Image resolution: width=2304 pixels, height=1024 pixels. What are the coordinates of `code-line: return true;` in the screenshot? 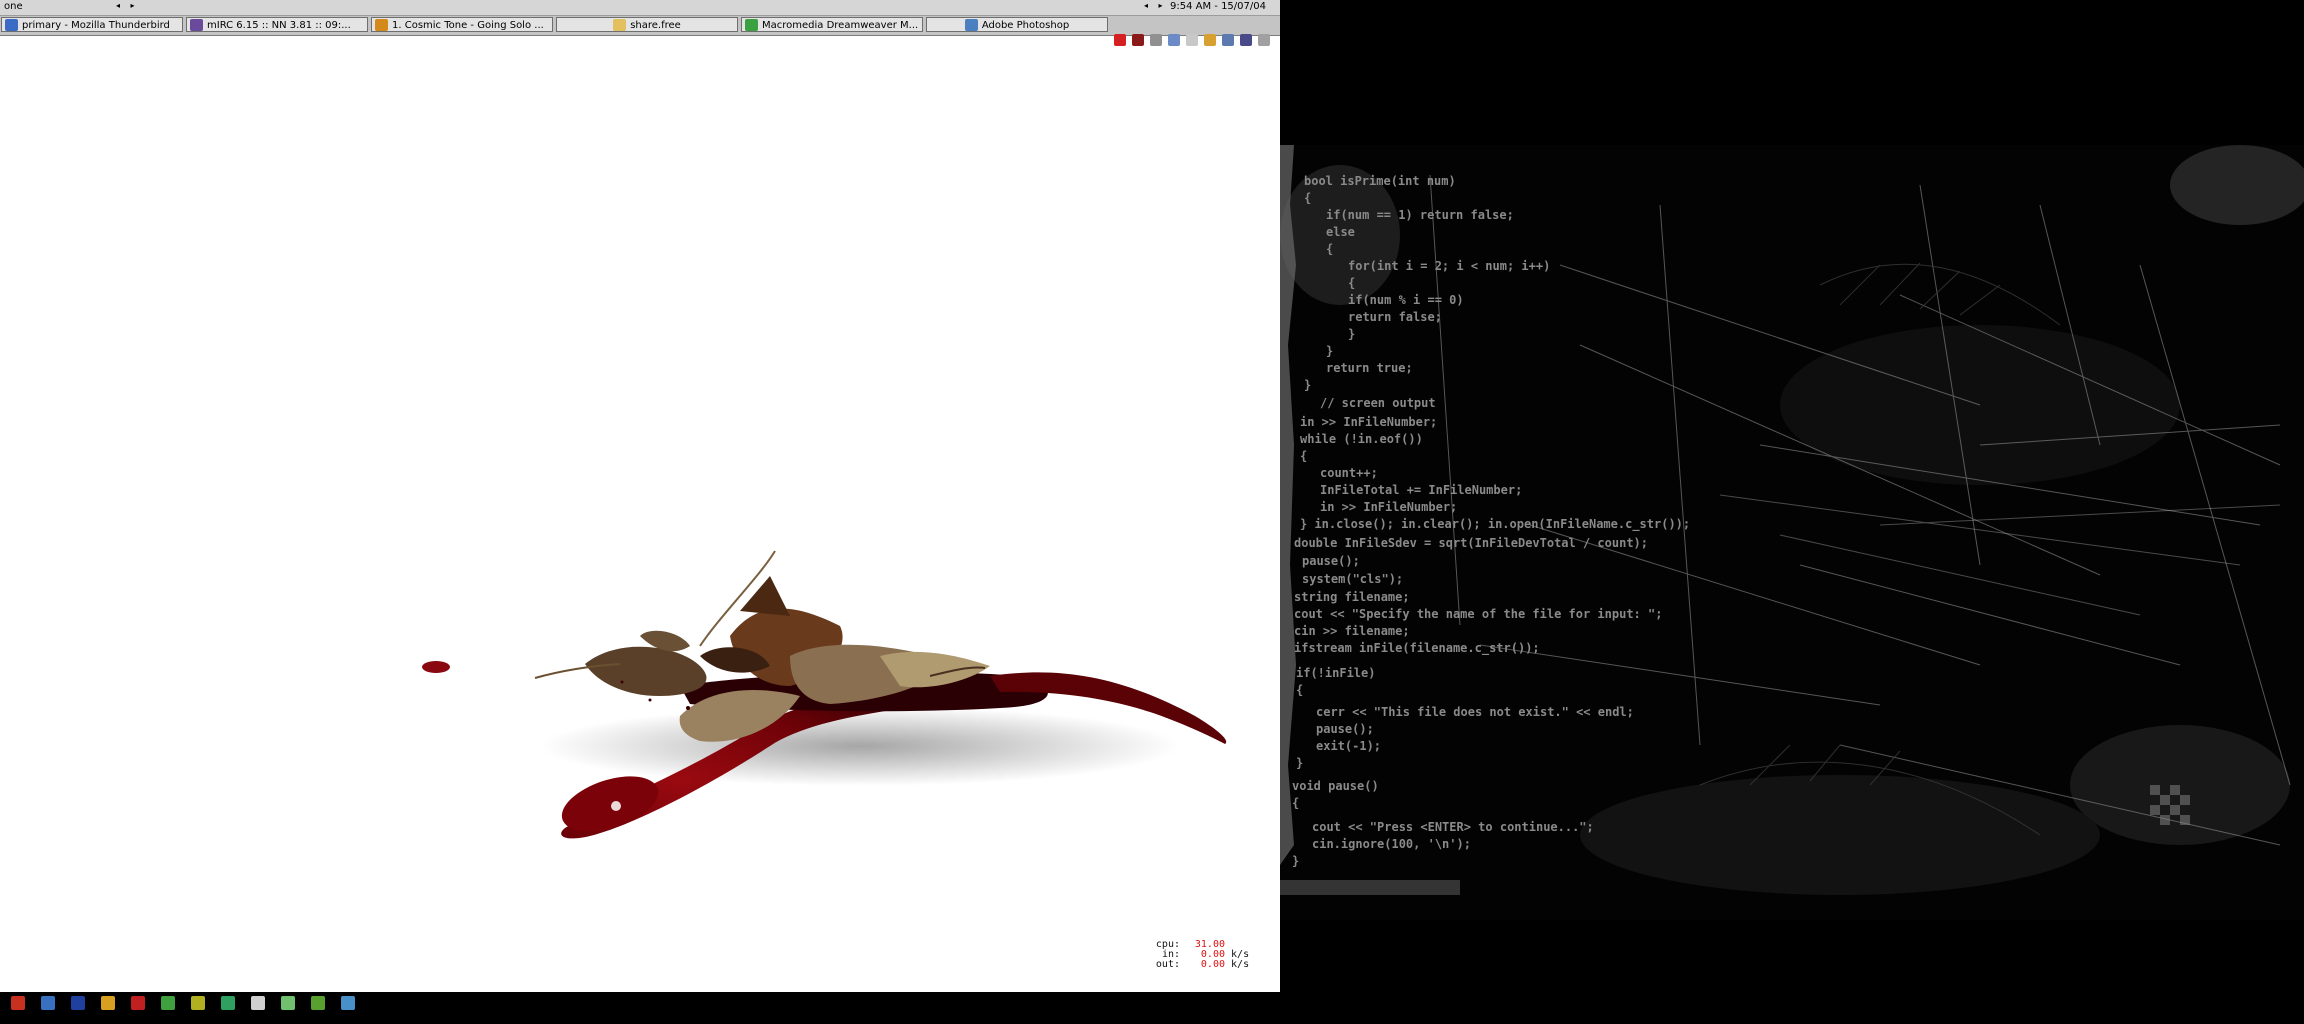 It's located at (1369, 368).